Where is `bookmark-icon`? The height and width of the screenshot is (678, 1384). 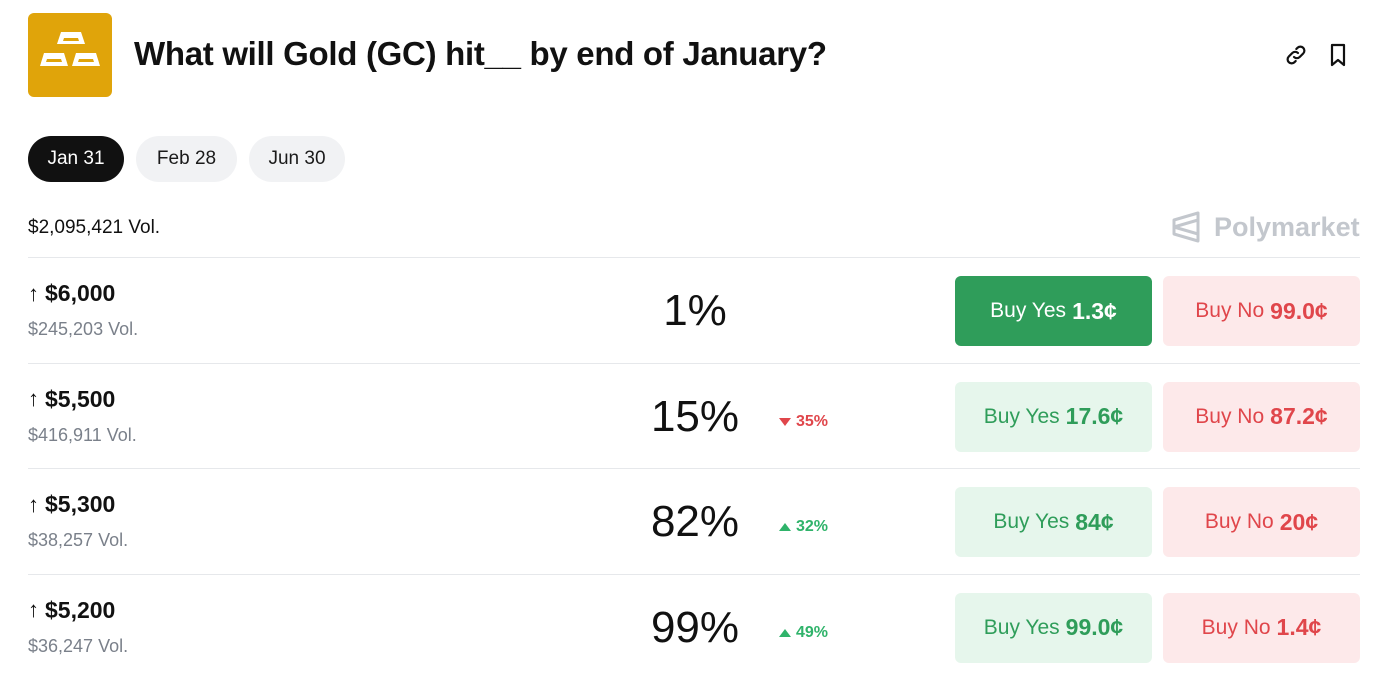
bookmark-icon is located at coordinates (1338, 55).